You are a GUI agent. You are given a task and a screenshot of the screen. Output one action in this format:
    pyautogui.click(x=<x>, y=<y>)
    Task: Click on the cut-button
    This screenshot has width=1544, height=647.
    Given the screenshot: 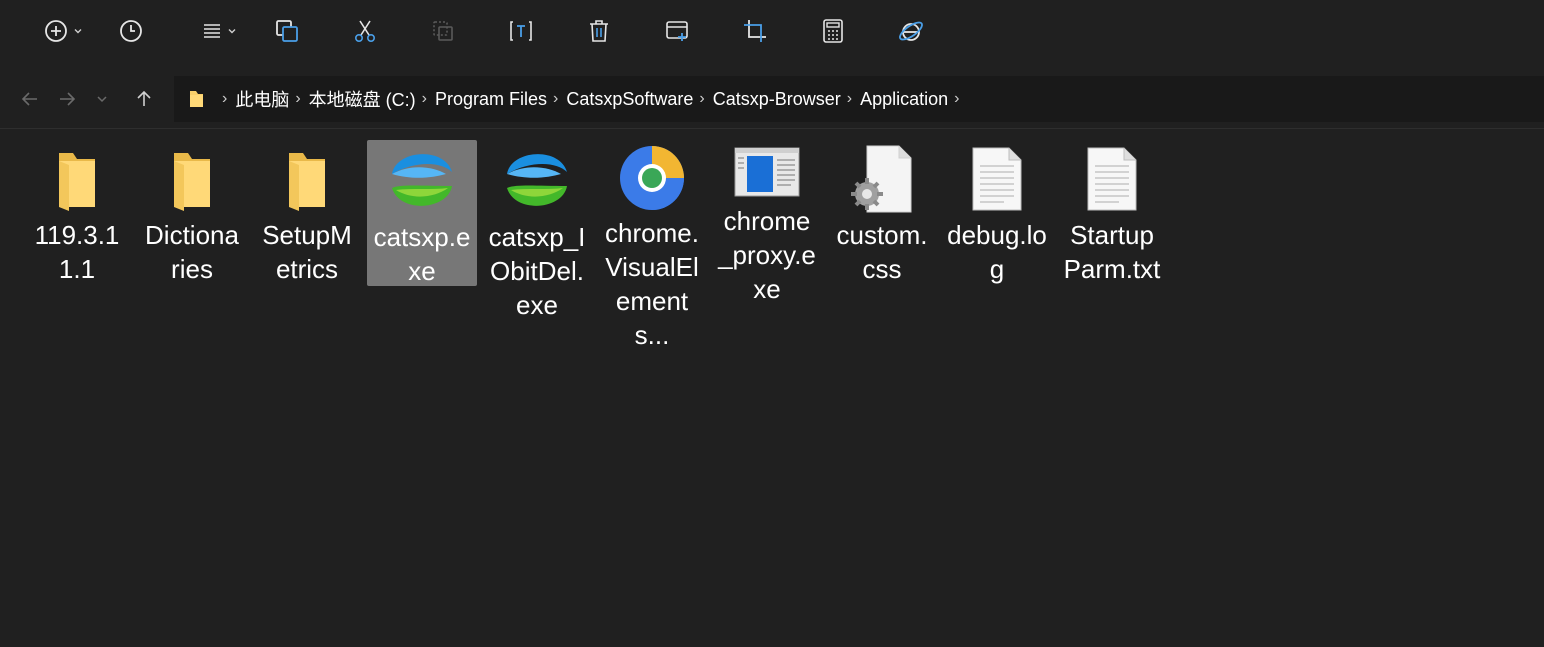 What is the action you would take?
    pyautogui.click(x=365, y=31)
    